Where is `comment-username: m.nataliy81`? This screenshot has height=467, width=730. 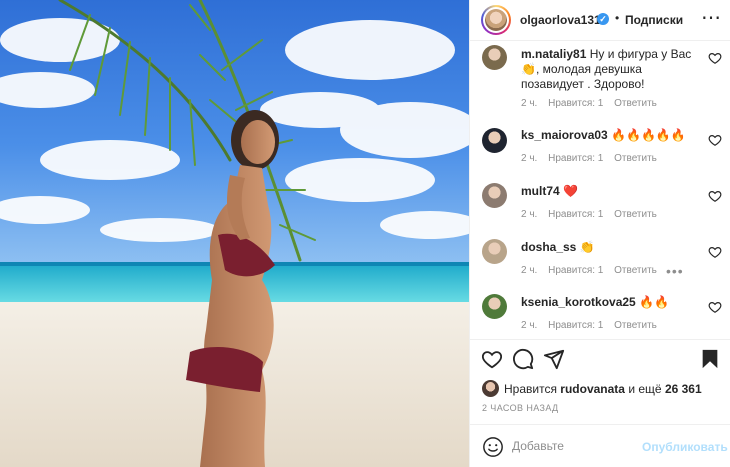 comment-username: m.nataliy81 is located at coordinates (553, 54).